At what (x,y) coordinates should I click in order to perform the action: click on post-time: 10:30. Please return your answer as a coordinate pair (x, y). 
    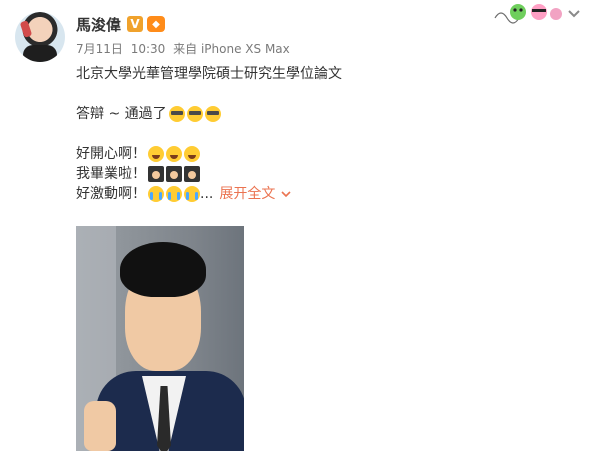
    Looking at the image, I should click on (148, 49).